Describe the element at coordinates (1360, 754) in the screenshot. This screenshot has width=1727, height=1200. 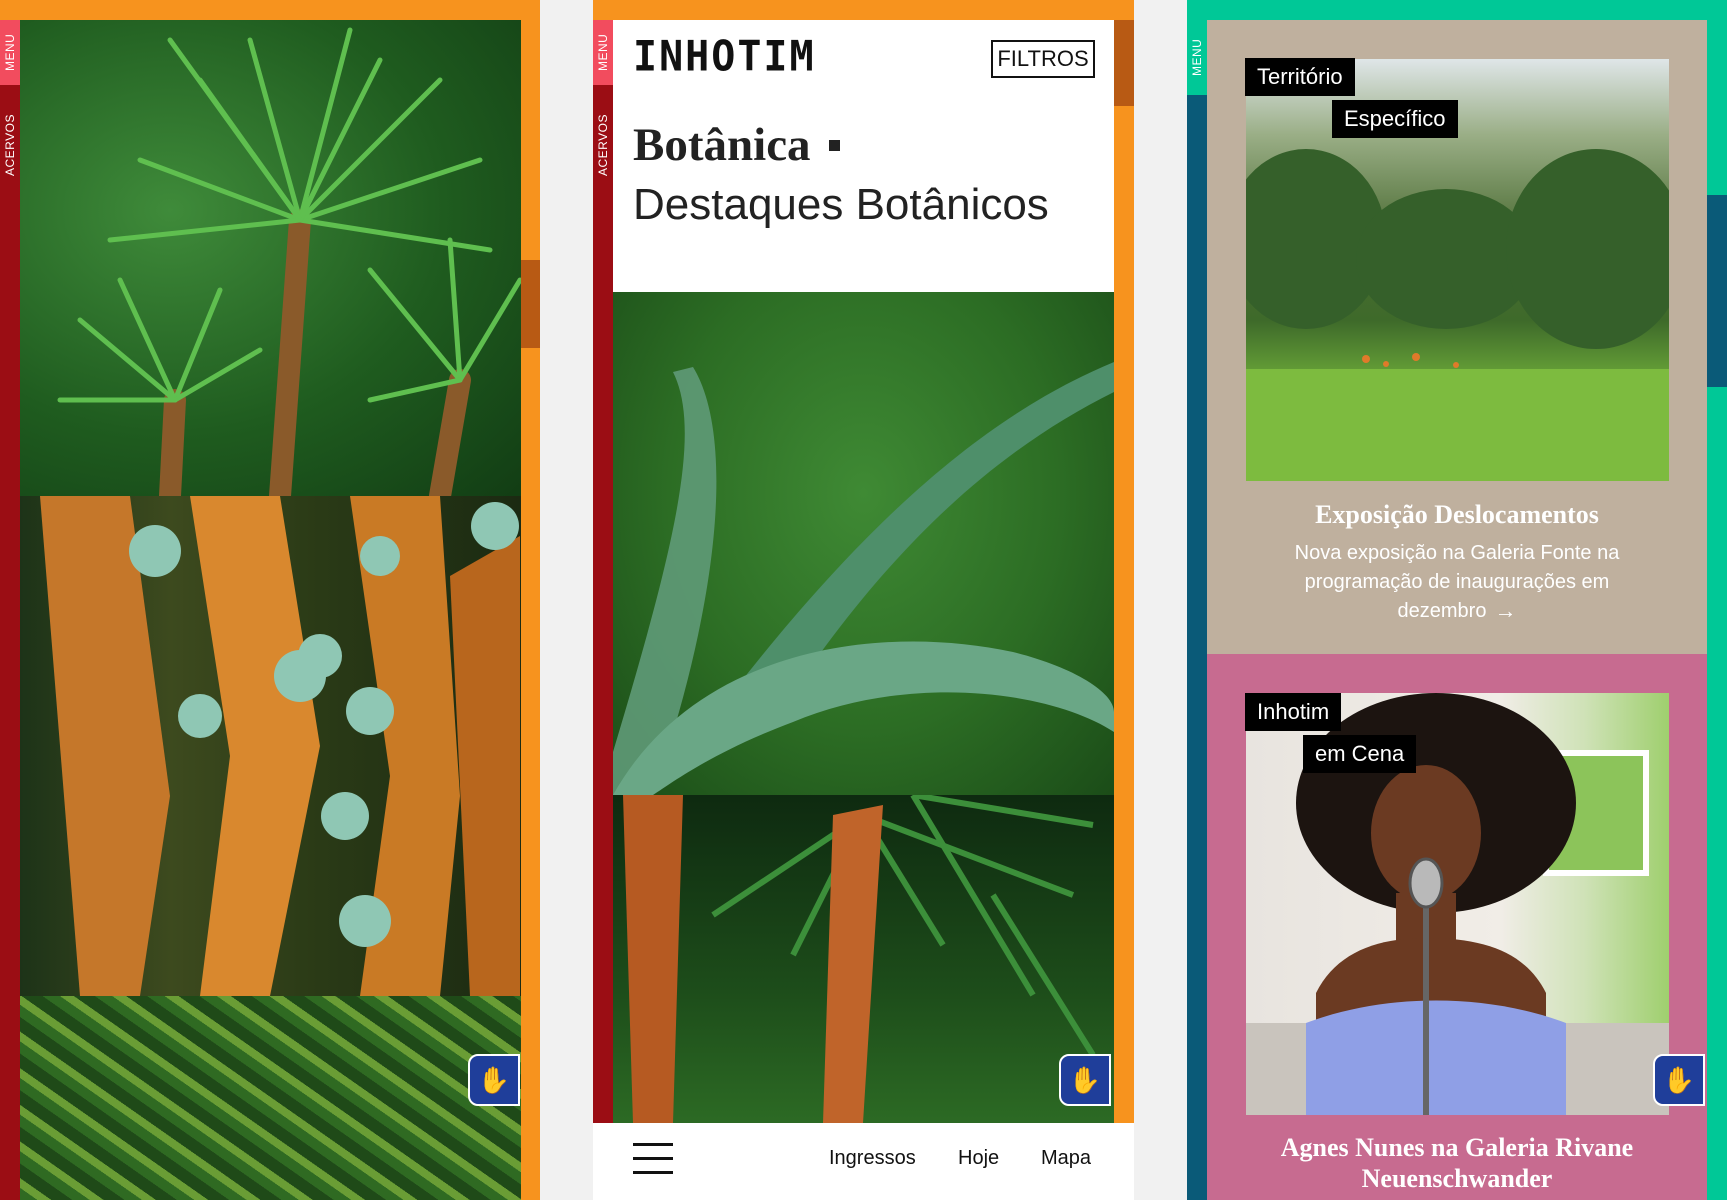
I see `card-tag-2: em Cena` at that location.